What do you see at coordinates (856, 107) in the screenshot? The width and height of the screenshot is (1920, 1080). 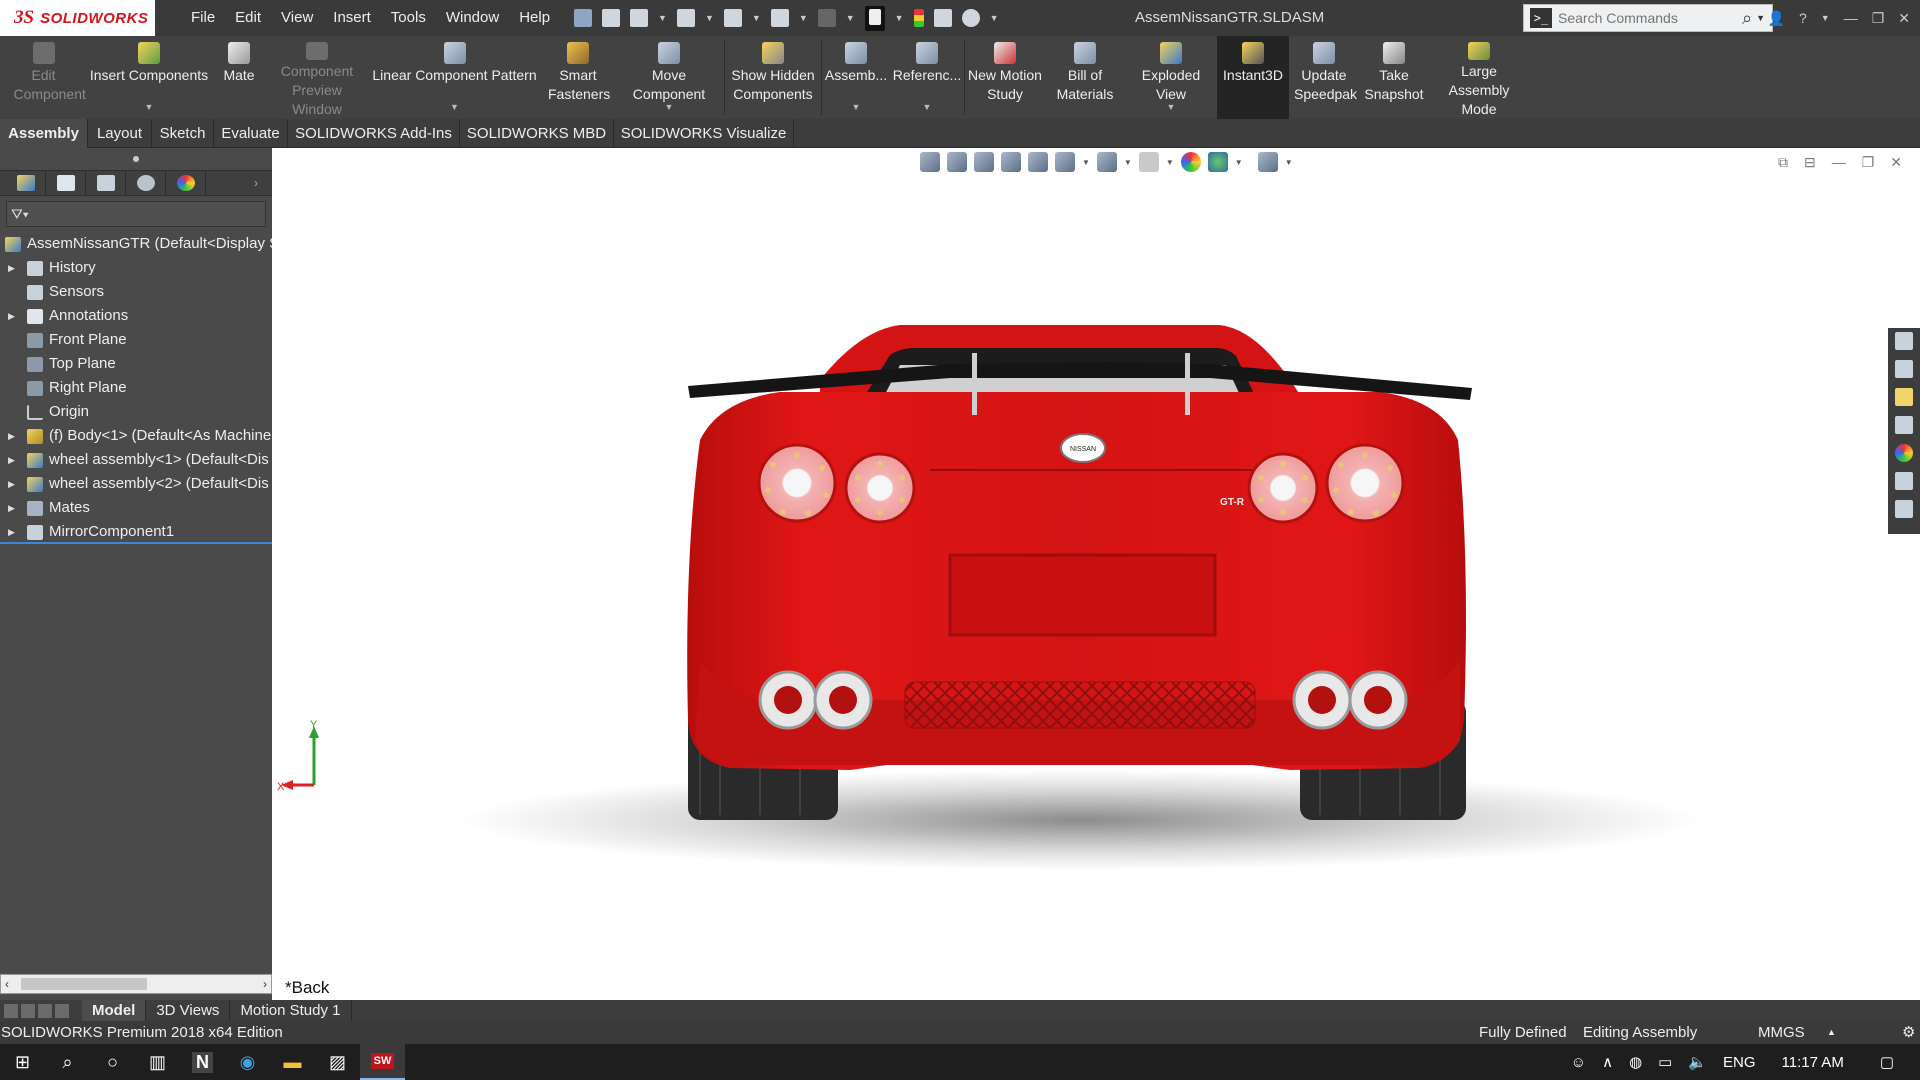 I see `assembly-features-dropdown-icon: ▼` at bounding box center [856, 107].